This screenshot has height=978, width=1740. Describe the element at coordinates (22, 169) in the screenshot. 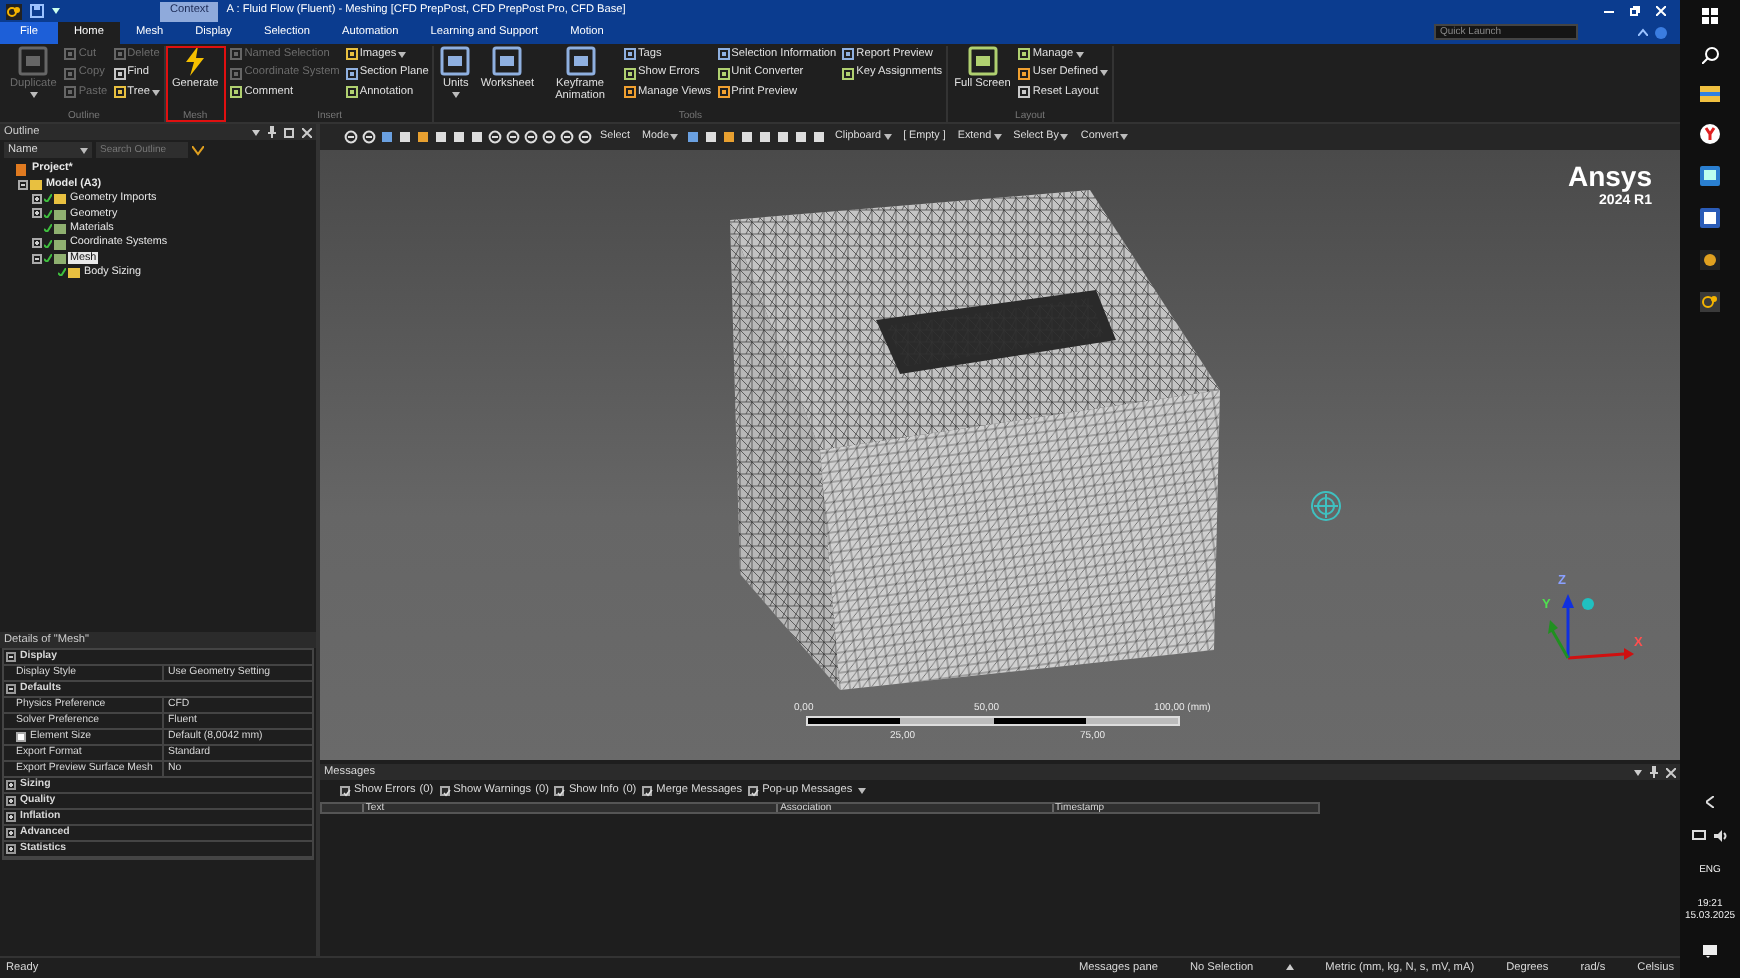

I see `book-icon` at that location.